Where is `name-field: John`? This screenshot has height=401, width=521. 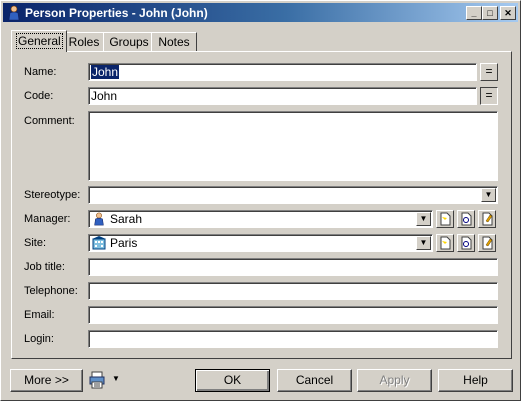 name-field: John is located at coordinates (282, 72).